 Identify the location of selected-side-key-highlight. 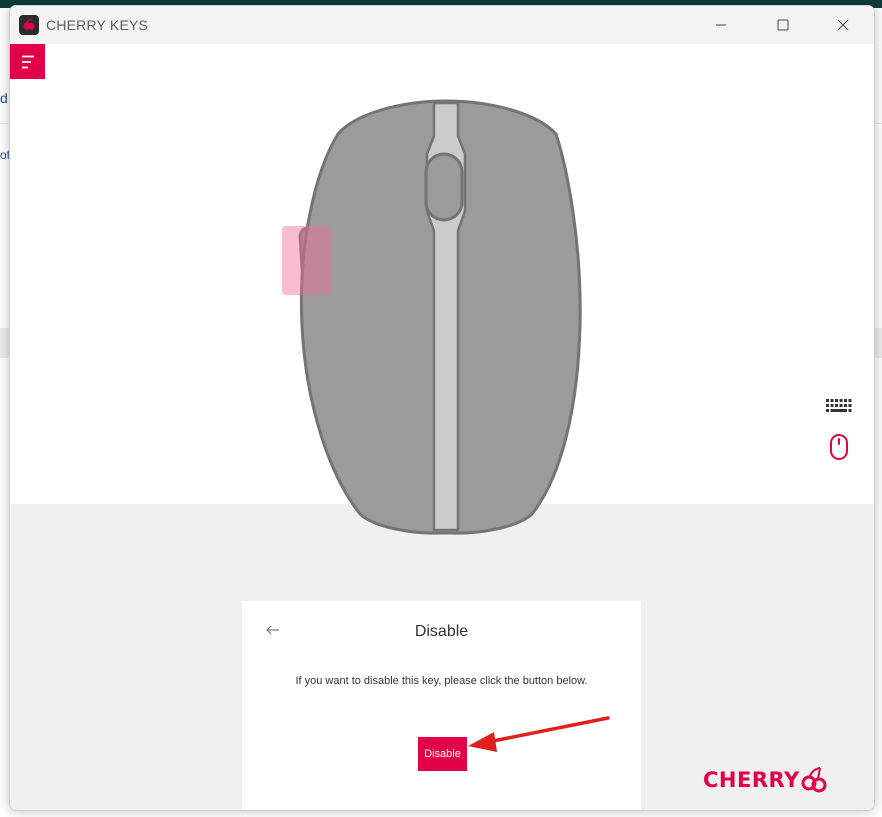
(306, 260).